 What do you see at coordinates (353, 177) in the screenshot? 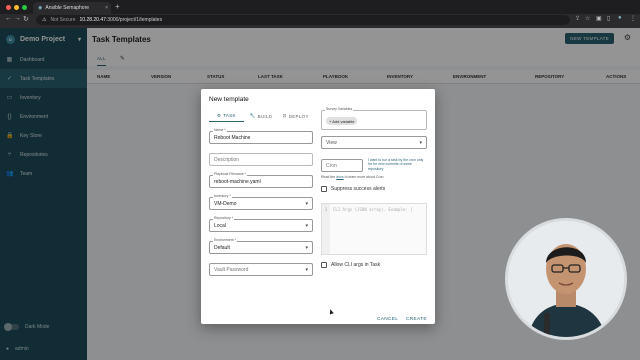
I see `cron-docs-text: Read the docs to learn more about Cron.` at bounding box center [353, 177].